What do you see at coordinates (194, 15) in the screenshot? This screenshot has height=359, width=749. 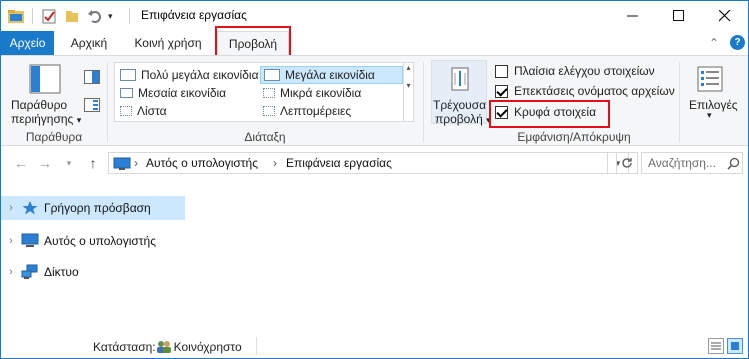 I see `window-title: Επιφάνεια εργασίας` at bounding box center [194, 15].